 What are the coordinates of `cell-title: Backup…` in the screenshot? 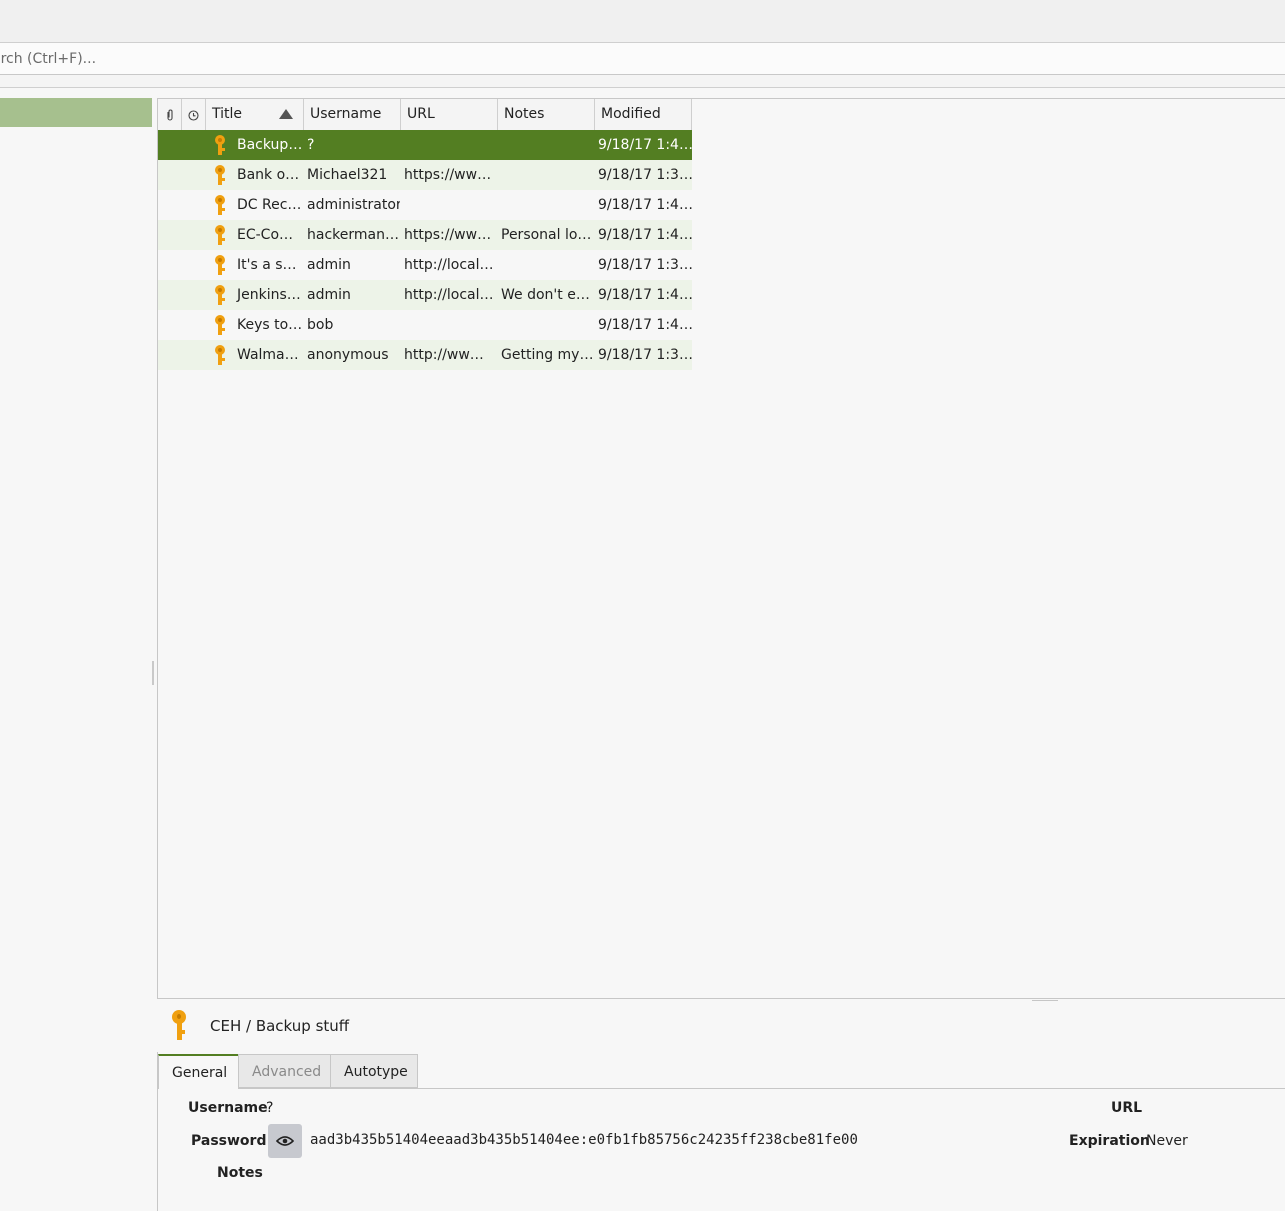 It's located at (270, 145).